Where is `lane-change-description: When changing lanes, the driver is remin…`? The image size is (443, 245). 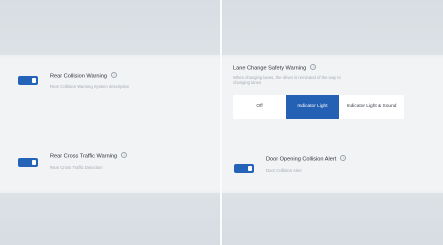
lane-change-description: When changing lanes, the driver is remin… is located at coordinates (287, 80).